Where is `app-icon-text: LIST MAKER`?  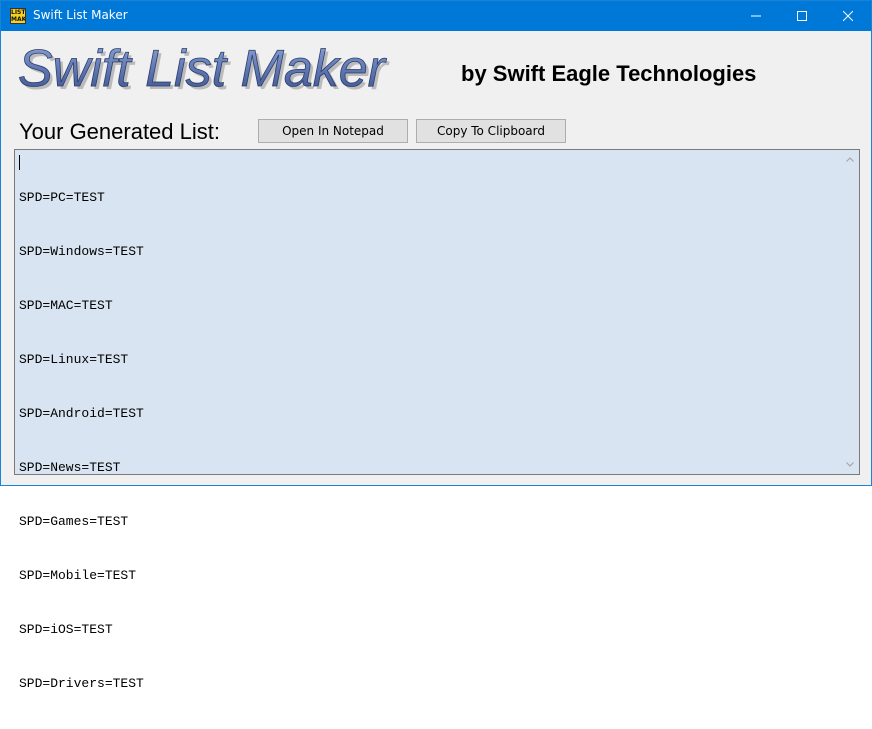
app-icon-text: LIST MAKER is located at coordinates (18, 16).